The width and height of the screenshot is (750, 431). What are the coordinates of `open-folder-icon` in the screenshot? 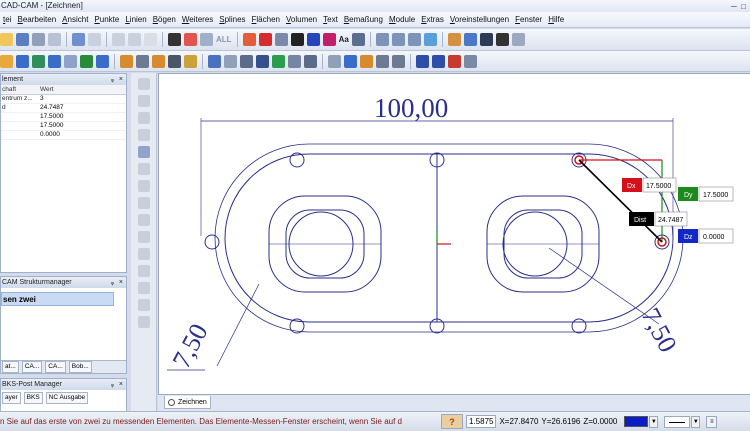 It's located at (6, 39).